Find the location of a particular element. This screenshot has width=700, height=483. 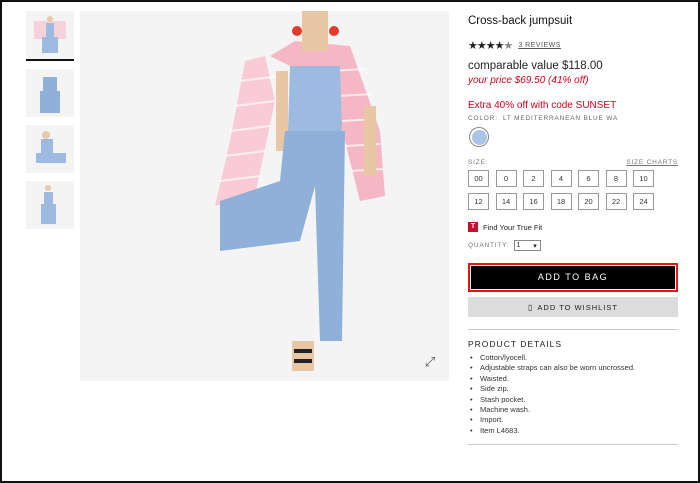

size-option: 10 is located at coordinates (643, 178).